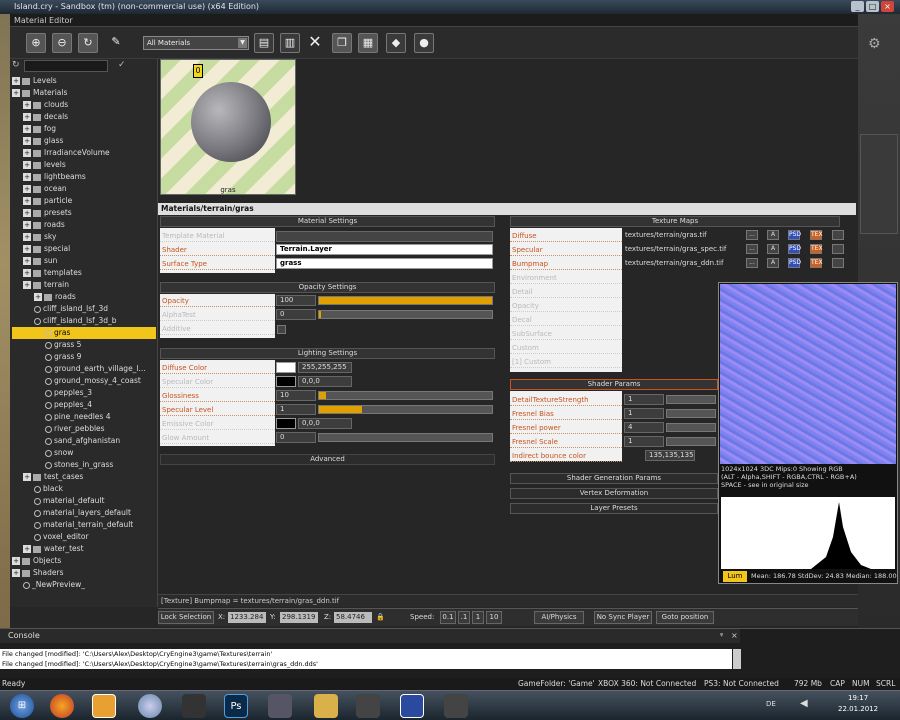 Image resolution: width=900 pixels, height=720 pixels. I want to click on tree-item: + clouds, so click(84, 105).